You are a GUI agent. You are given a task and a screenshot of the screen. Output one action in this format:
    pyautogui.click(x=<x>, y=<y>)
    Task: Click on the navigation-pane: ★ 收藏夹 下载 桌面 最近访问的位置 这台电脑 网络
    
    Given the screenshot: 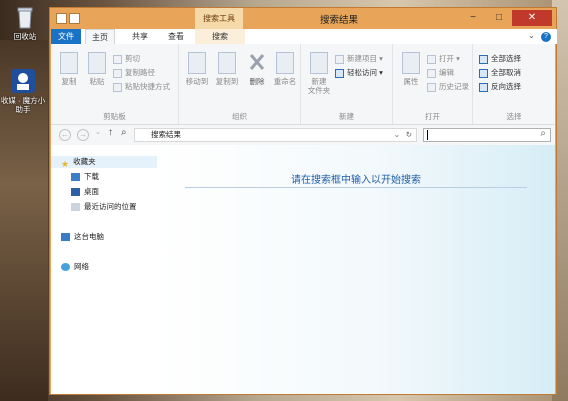 What is the action you would take?
    pyautogui.click(x=108, y=269)
    